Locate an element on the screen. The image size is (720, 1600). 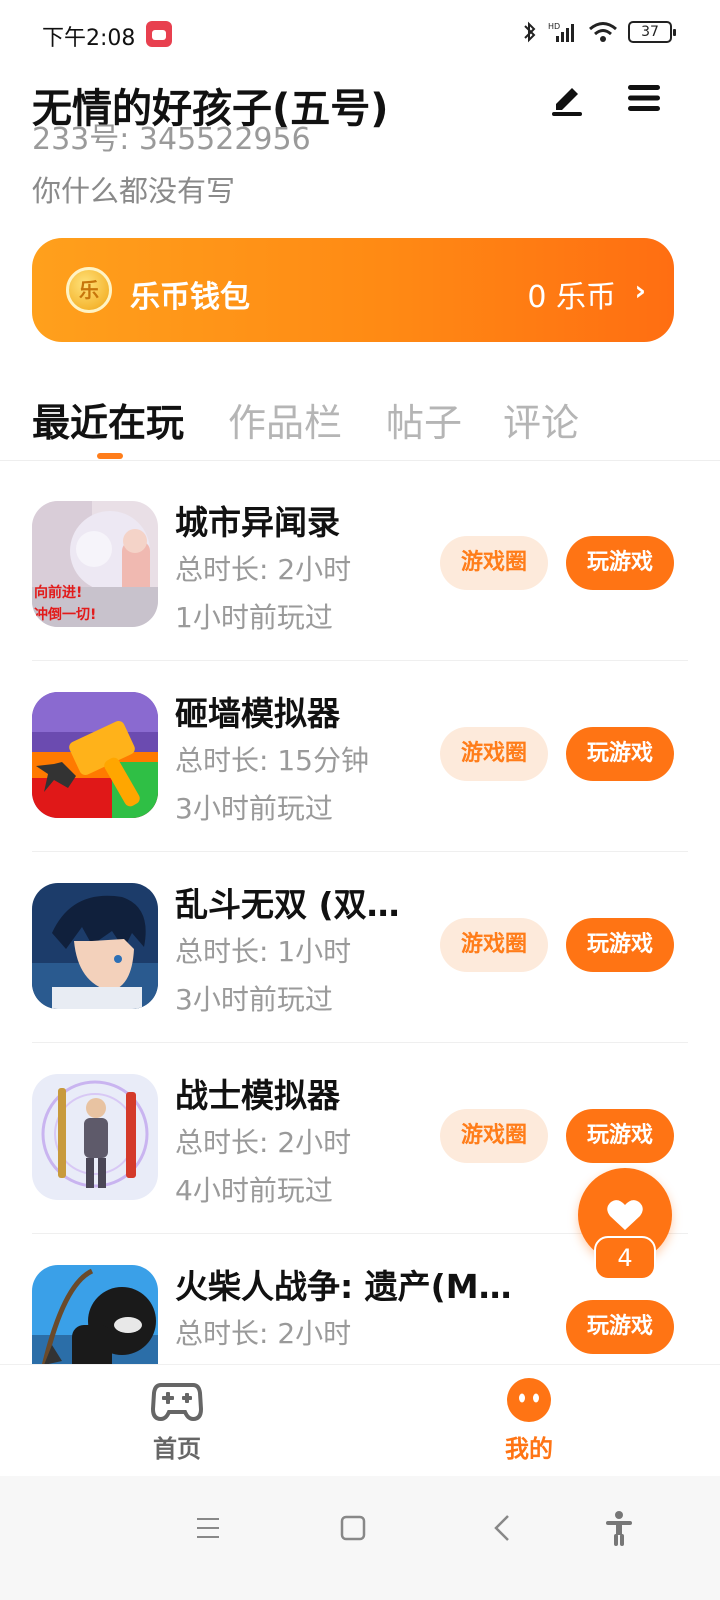
tab-works: 作品栏 is located at coordinates (285, 419).